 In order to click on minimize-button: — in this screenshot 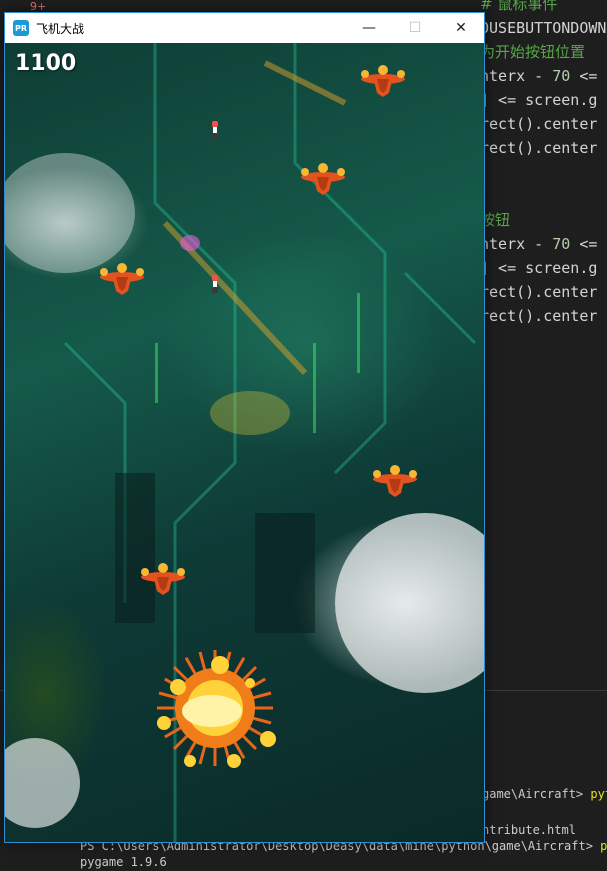, I will do `click(369, 28)`.